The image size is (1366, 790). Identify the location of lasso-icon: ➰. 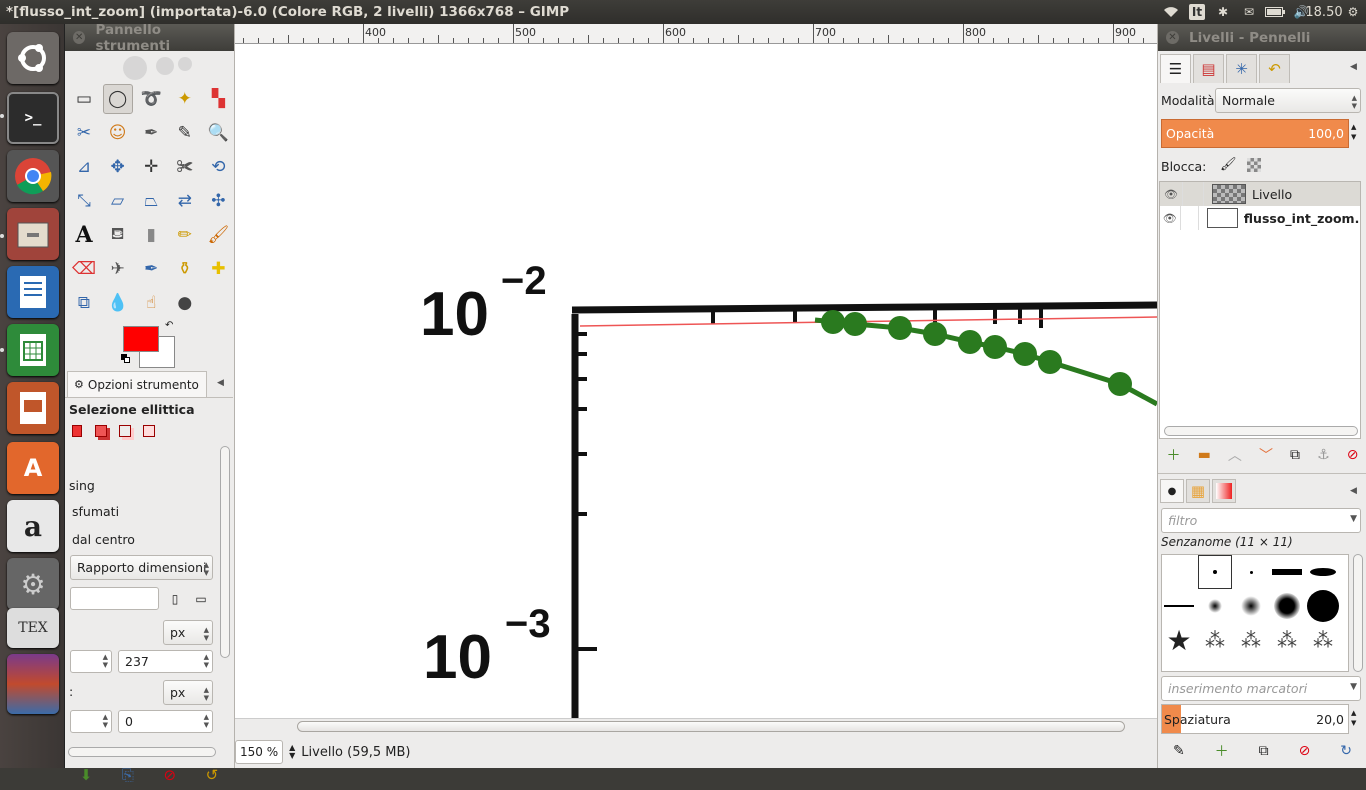
(151, 99).